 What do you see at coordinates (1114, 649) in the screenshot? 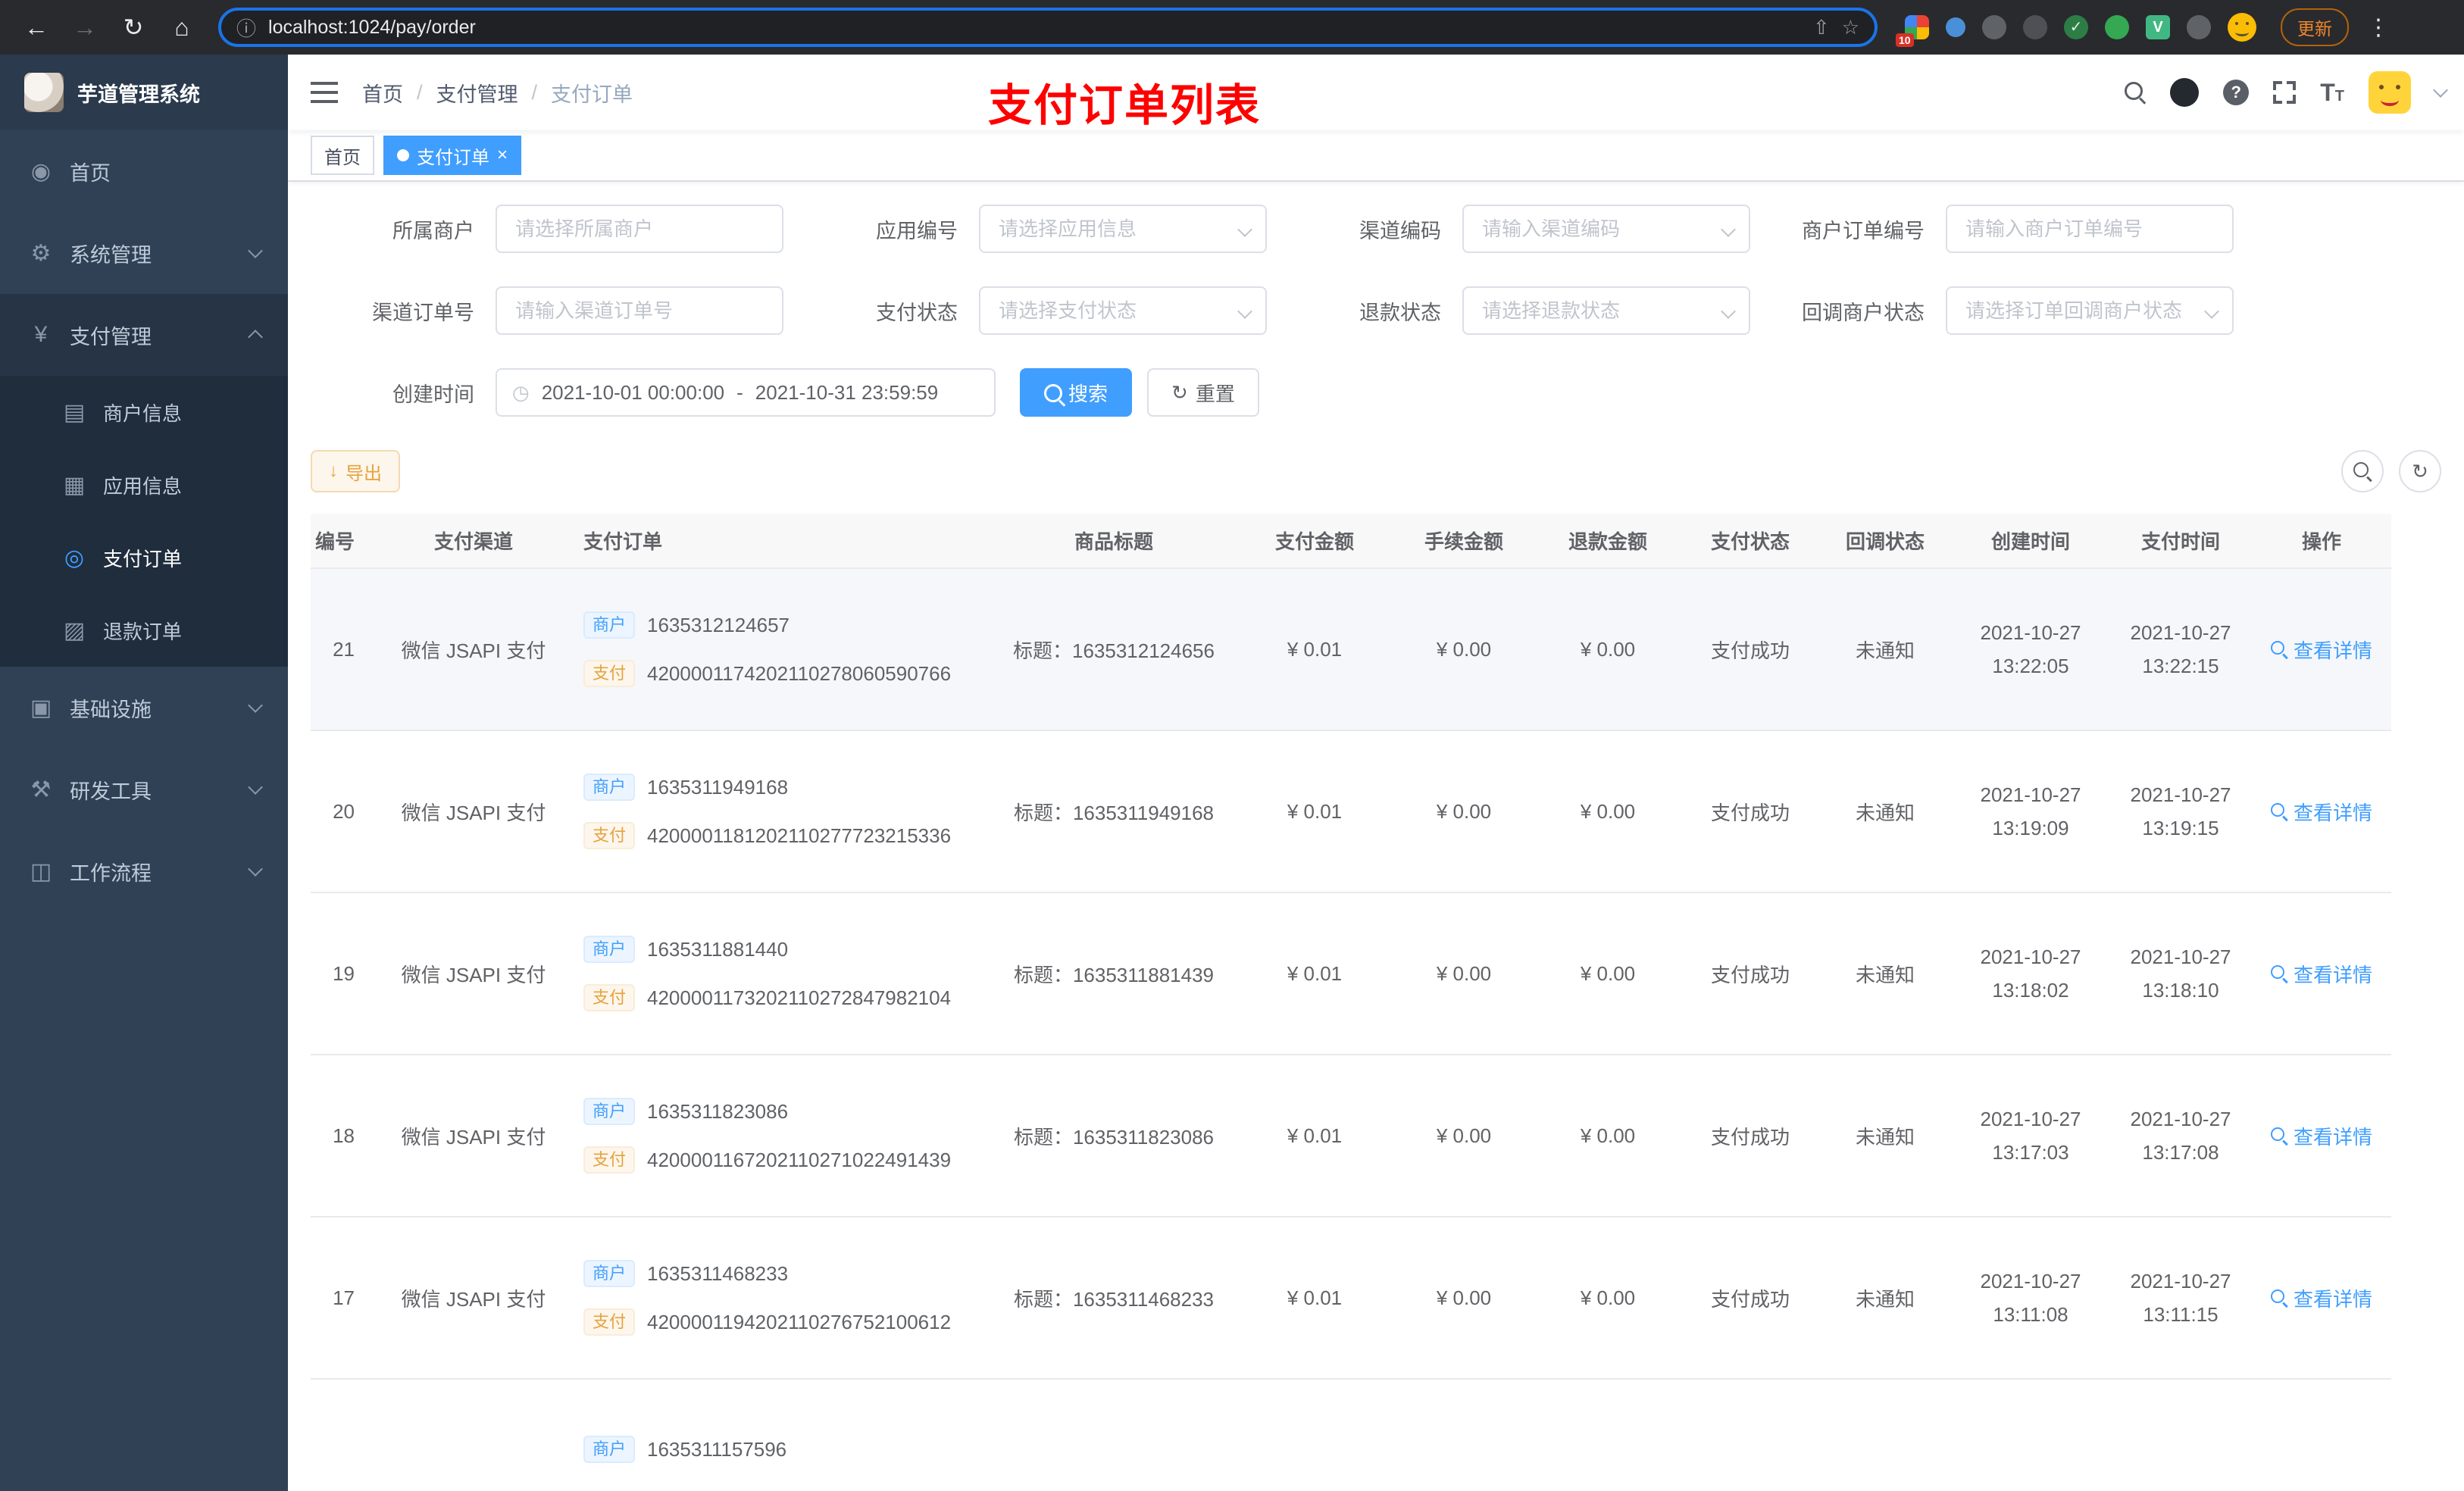
I see `product-title: 标题：1635312124656` at bounding box center [1114, 649].